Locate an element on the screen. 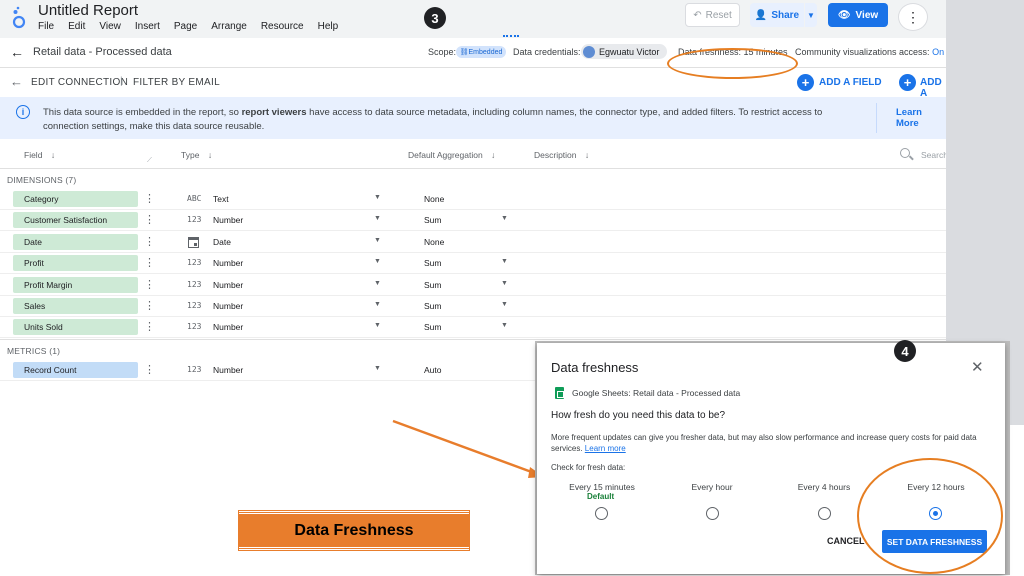  cancel-button: CANCEL is located at coordinates (846, 541).